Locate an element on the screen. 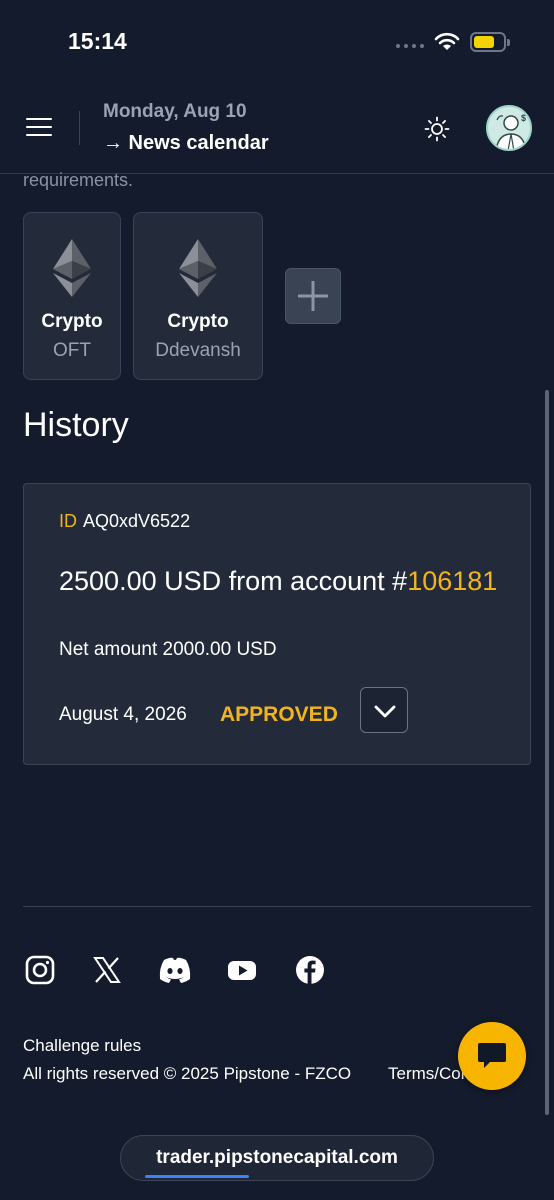 The height and width of the screenshot is (1200, 554). status-badge: APPROVED is located at coordinates (279, 714).